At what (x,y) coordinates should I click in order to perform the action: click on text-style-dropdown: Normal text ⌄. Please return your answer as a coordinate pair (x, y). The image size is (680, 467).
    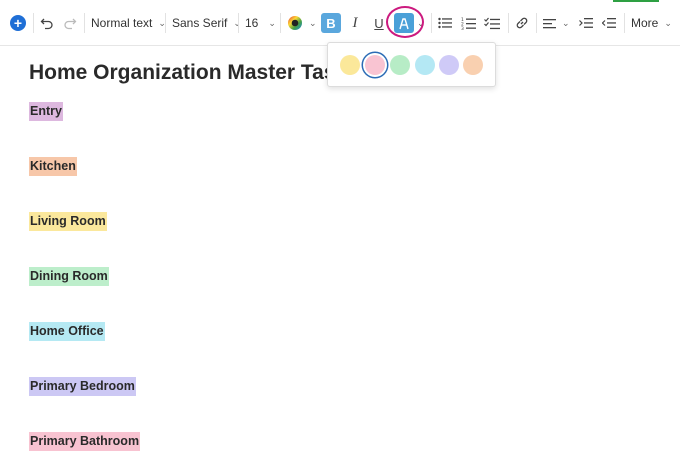
    Looking at the image, I should click on (128, 23).